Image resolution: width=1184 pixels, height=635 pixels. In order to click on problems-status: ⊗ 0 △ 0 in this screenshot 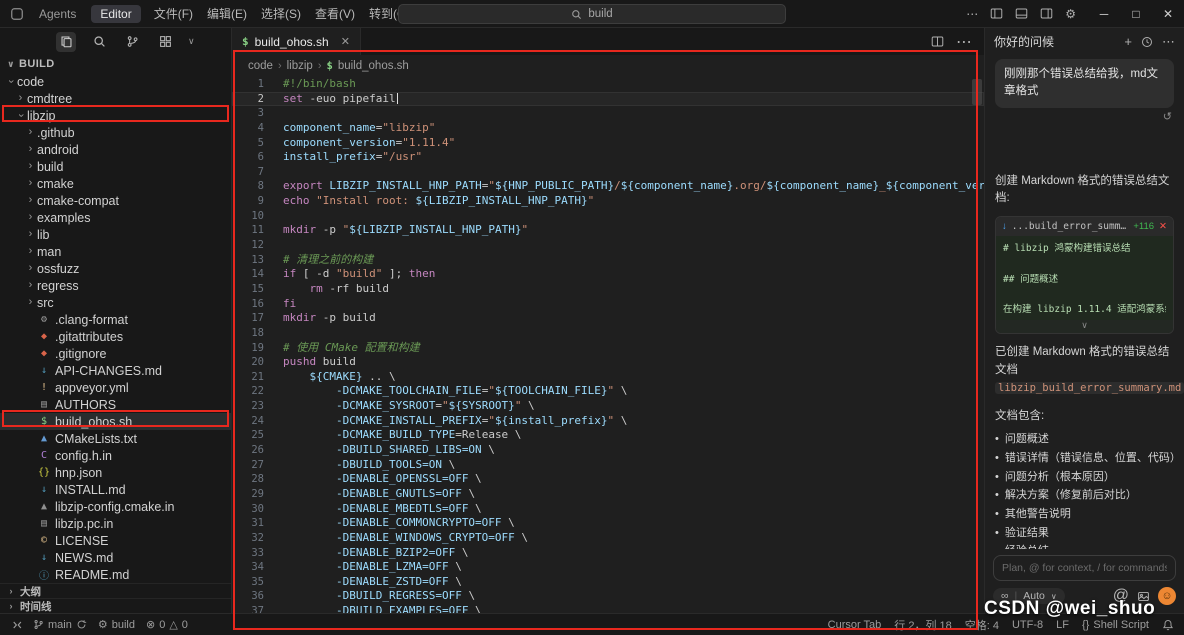, I will do `click(167, 625)`.